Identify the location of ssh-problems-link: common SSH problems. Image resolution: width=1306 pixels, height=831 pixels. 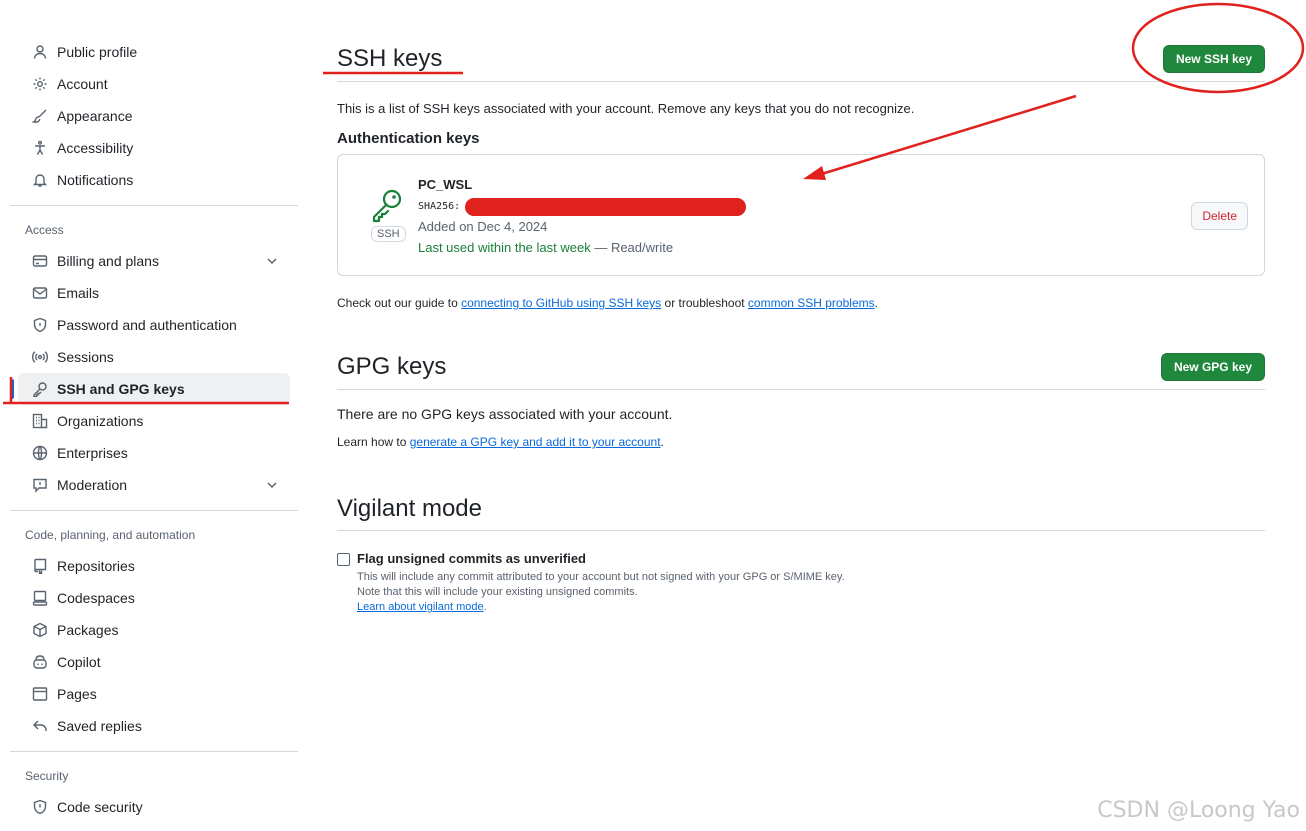
(811, 303).